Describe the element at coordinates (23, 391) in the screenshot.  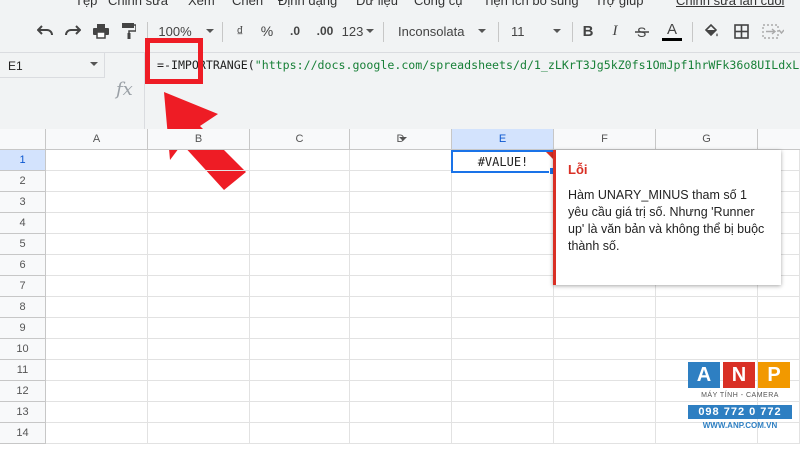
I see `row-header: 12` at that location.